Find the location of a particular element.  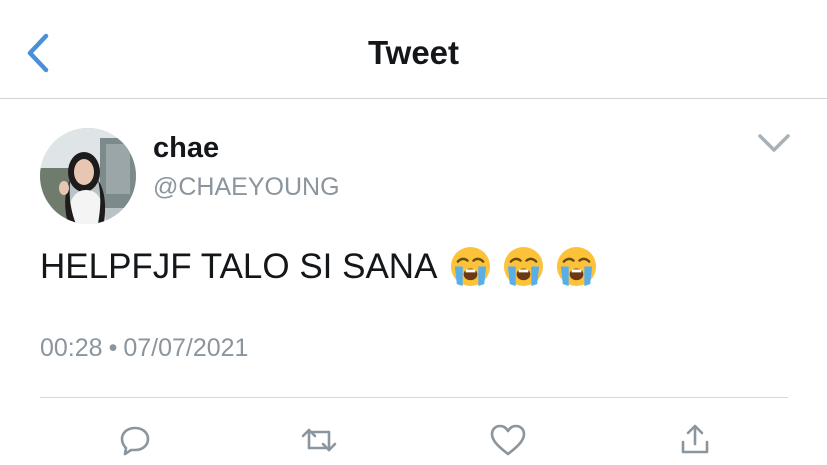

heart-icon is located at coordinates (508, 440).